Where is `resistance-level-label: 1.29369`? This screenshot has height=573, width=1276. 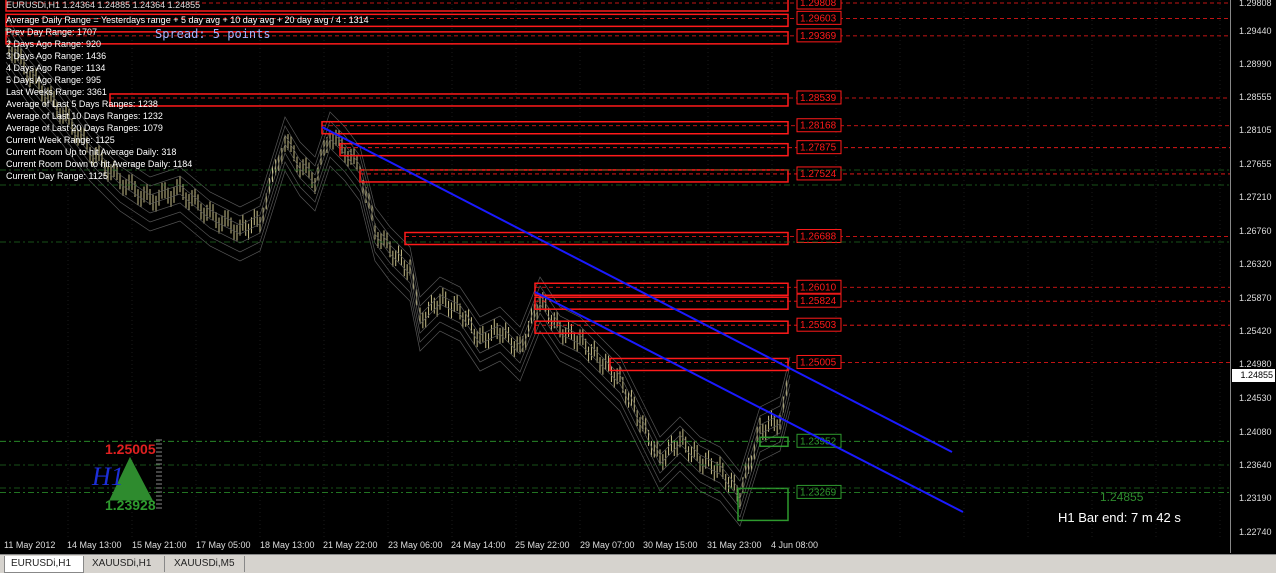
resistance-level-label: 1.29369 is located at coordinates (818, 36).